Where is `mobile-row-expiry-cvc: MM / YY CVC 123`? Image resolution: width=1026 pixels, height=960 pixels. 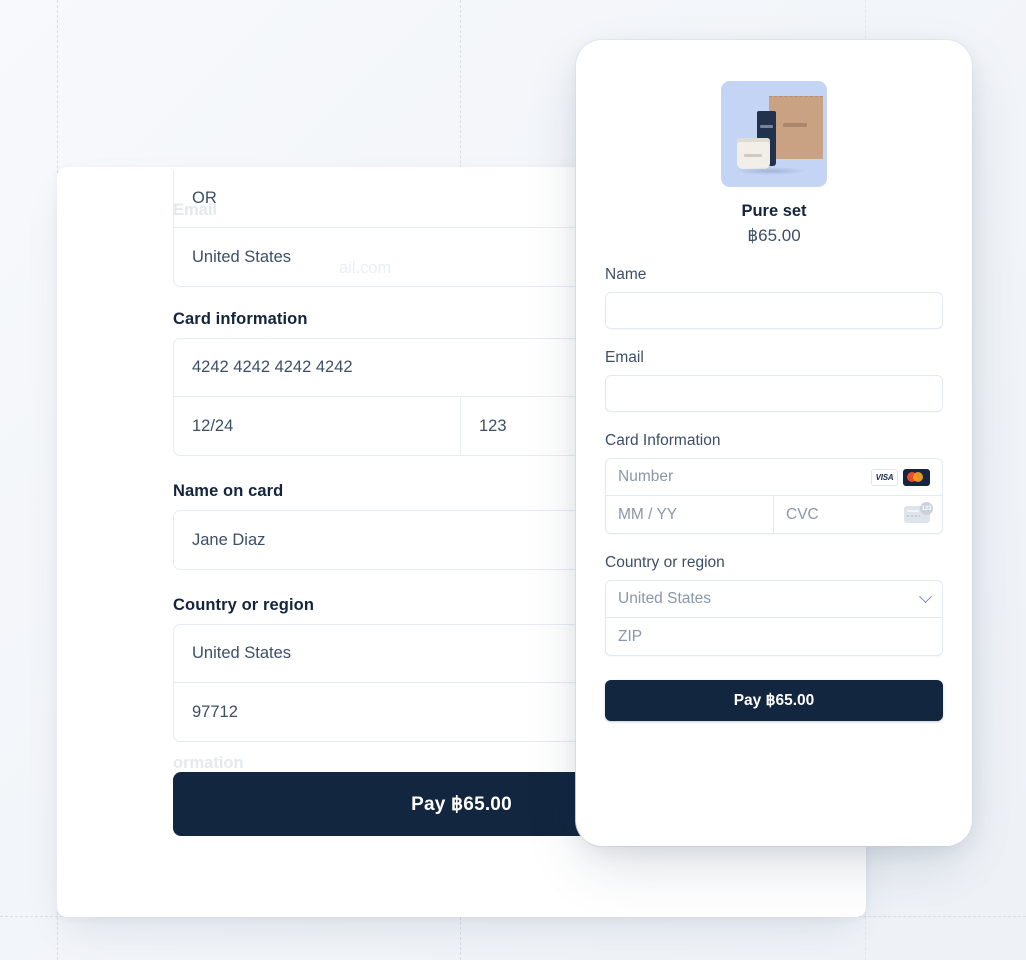
mobile-row-expiry-cvc: MM / YY CVC 123 is located at coordinates (774, 514).